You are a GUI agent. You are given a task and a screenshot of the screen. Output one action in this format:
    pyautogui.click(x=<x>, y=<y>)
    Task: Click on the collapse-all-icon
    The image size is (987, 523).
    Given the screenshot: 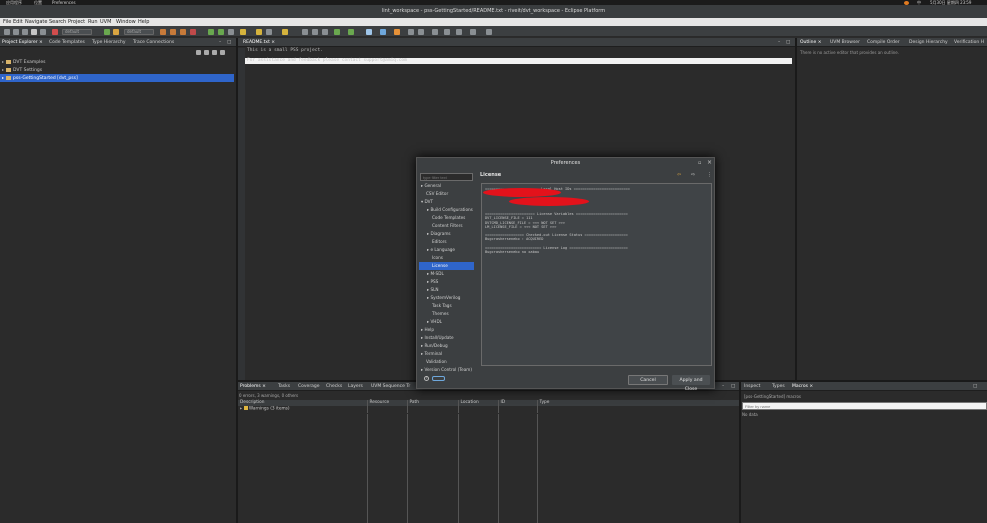 What is the action you would take?
    pyautogui.click(x=198, y=52)
    